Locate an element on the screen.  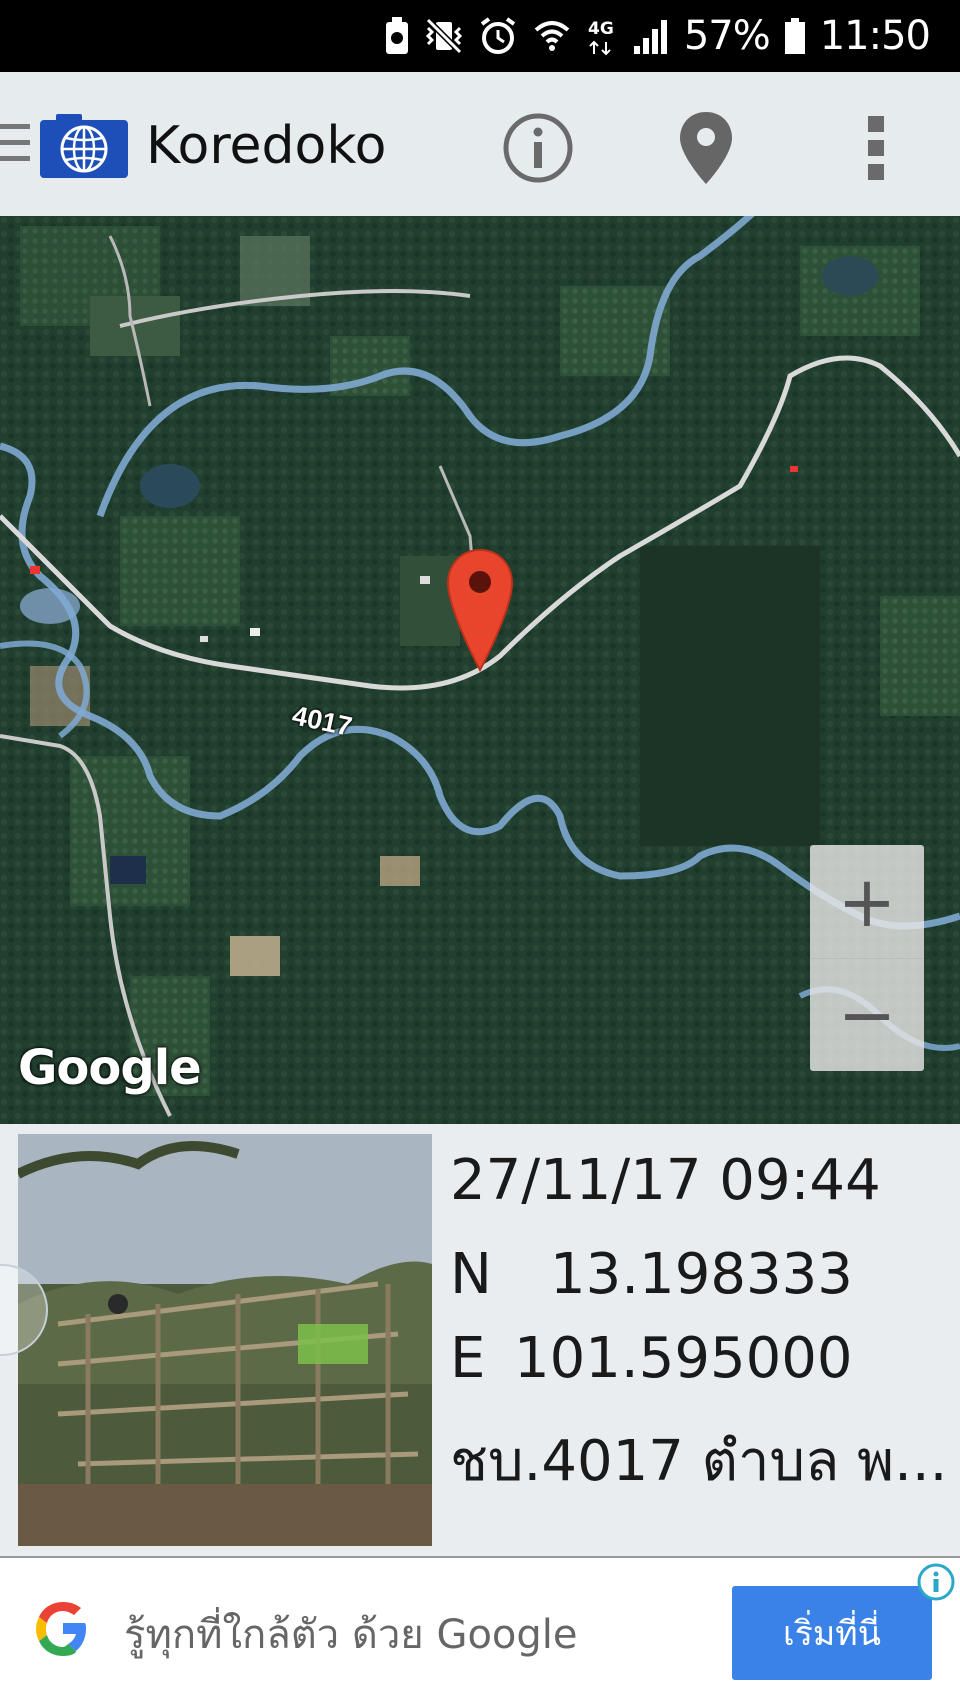
zoom-out-button: − is located at coordinates (867, 1014).